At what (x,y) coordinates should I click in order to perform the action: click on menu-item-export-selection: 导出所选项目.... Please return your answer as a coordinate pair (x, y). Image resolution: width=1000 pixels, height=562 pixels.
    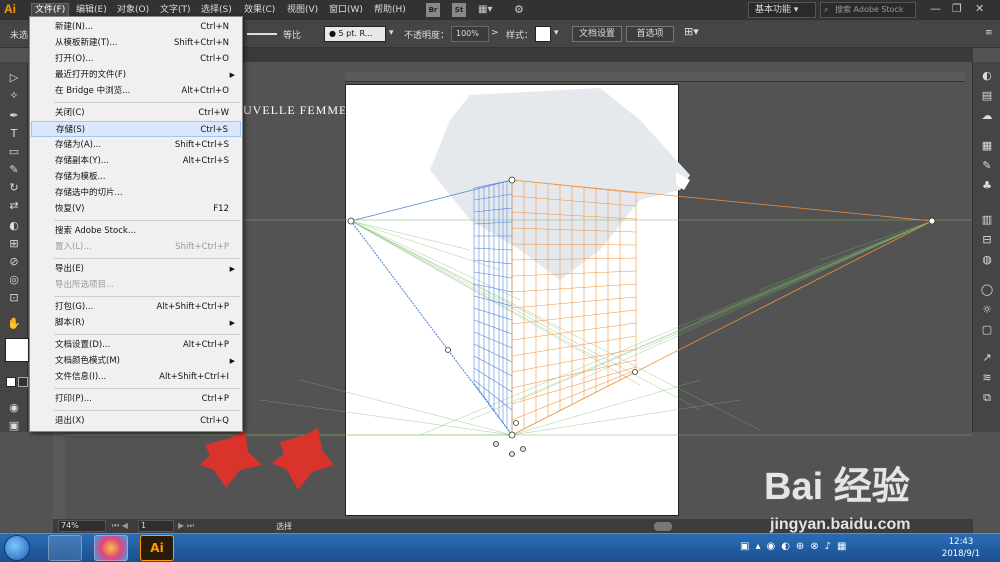
    Looking at the image, I should click on (136, 285).